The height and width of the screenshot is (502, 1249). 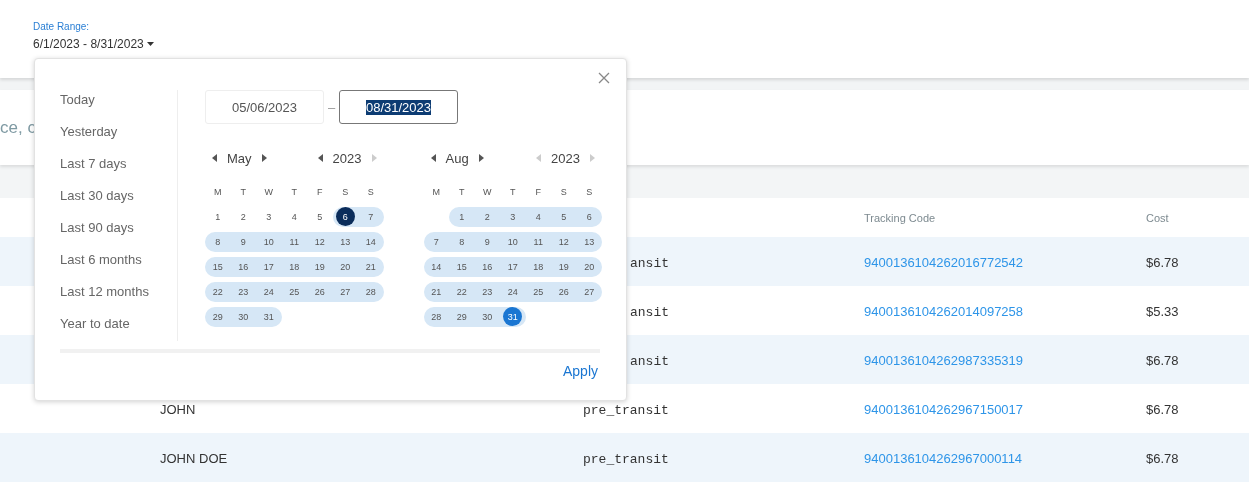 I want to click on preset-option: Last 7 days, so click(x=118, y=163).